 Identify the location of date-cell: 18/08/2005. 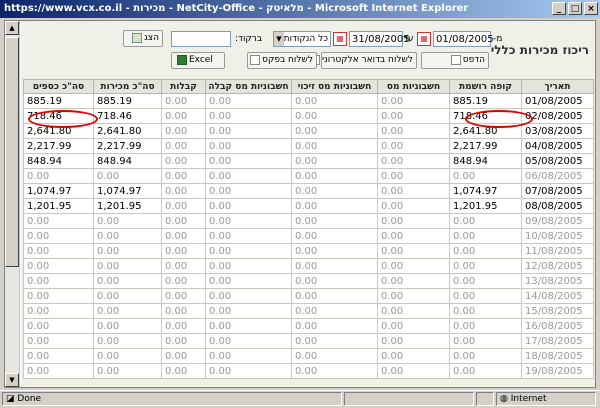
(557, 356).